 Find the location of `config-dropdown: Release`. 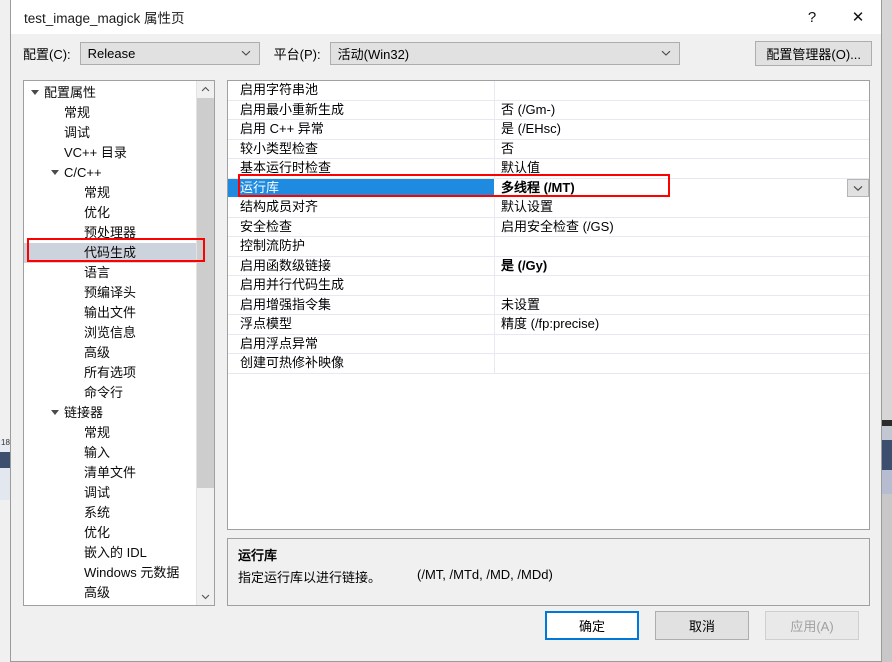

config-dropdown: Release is located at coordinates (169, 53).